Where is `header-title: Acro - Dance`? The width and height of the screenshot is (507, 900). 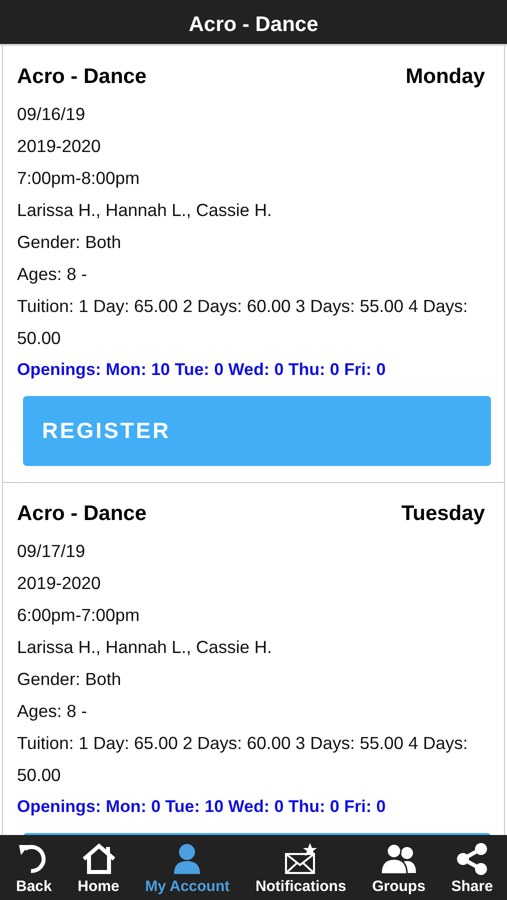
header-title: Acro - Dance is located at coordinates (253, 23).